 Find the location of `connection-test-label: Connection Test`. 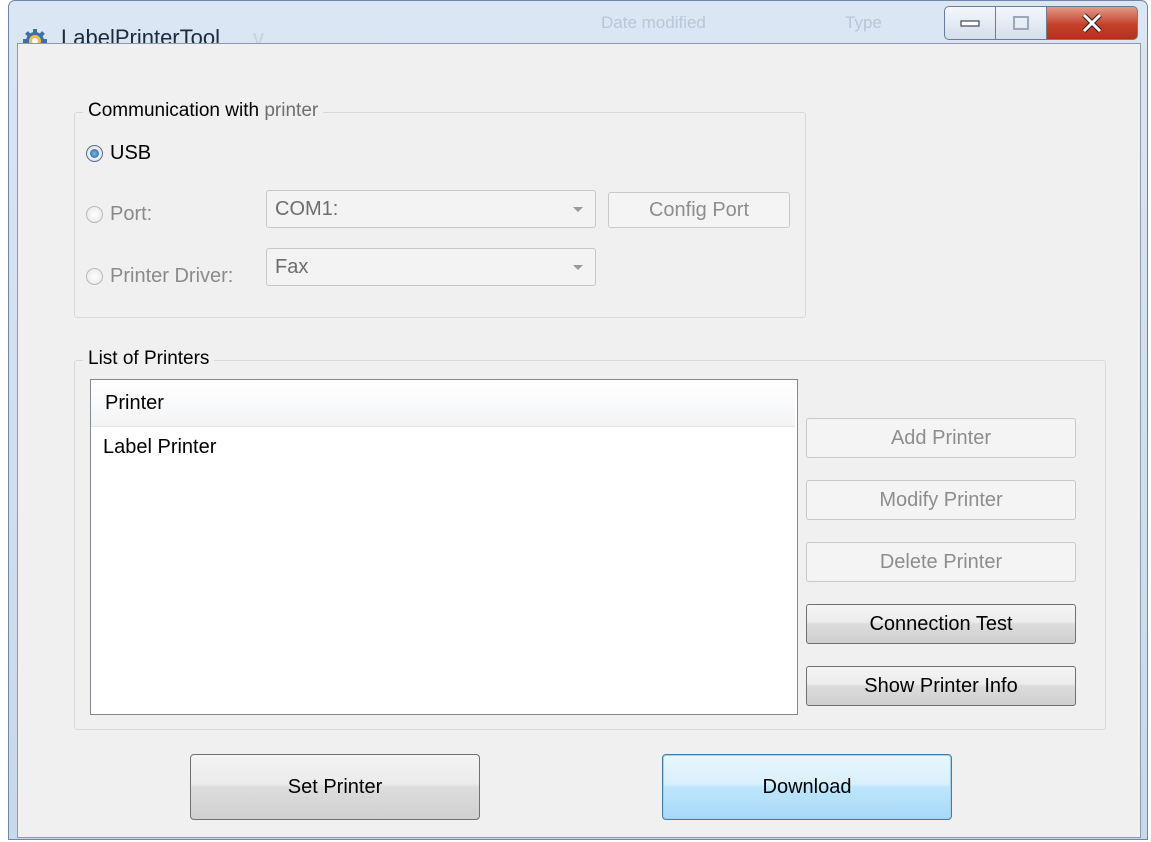

connection-test-label: Connection Test is located at coordinates (941, 623).